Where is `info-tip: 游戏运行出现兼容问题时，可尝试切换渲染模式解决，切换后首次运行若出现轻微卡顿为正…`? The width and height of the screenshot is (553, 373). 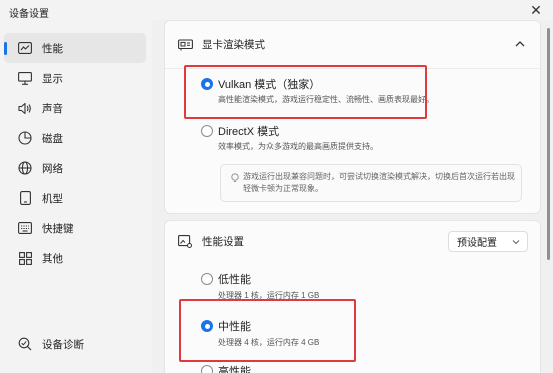
info-tip: 游戏运行出现兼容问题时，可尝试切换渲染模式解决，切换后首次运行若出现轻微卡顿为正… is located at coordinates (371, 183).